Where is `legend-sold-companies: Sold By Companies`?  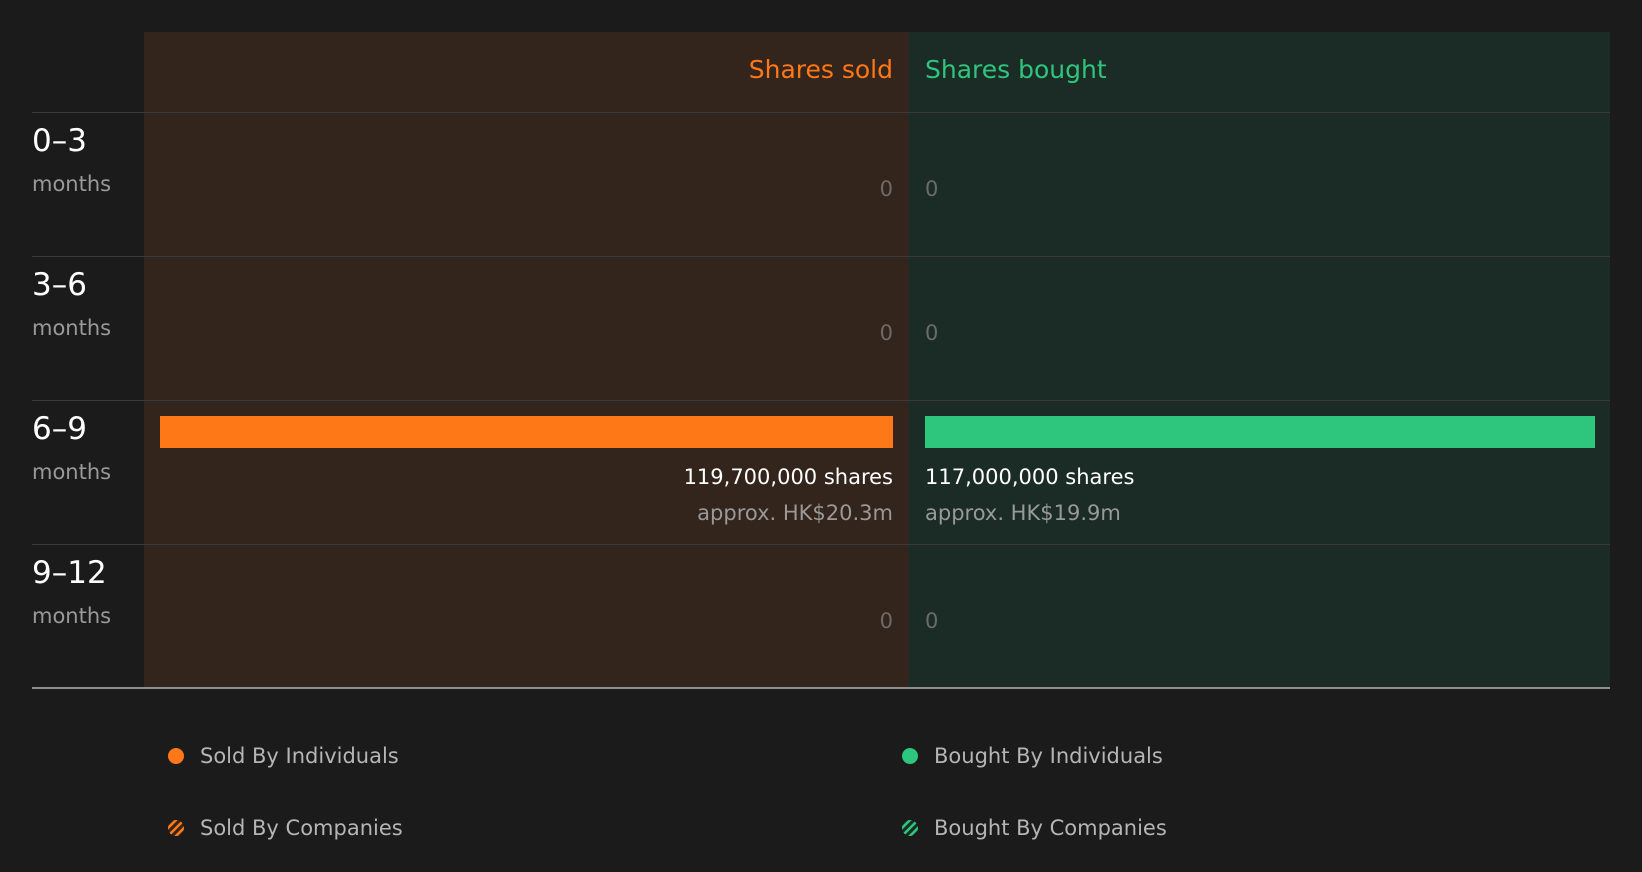
legend-sold-companies: Sold By Companies is located at coordinates (285, 828).